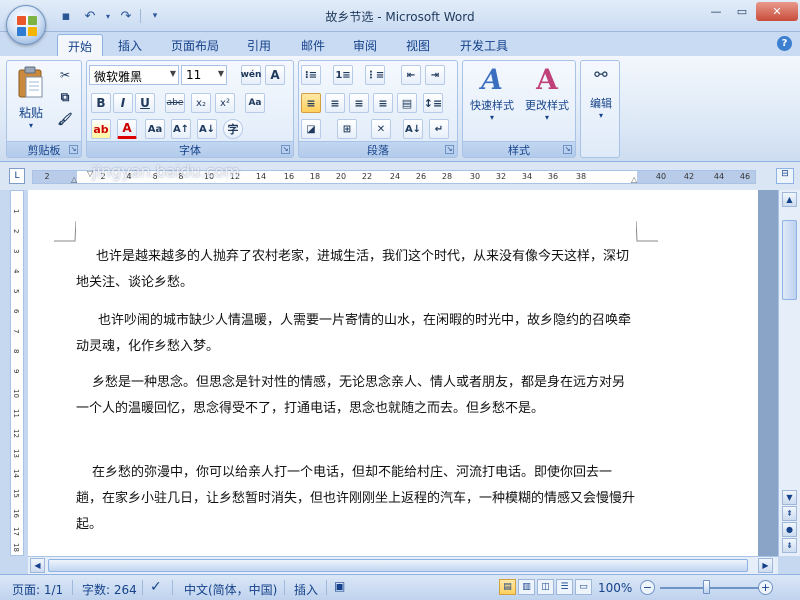  Describe the element at coordinates (634, 179) in the screenshot. I see `right-indent-marker: △` at that location.